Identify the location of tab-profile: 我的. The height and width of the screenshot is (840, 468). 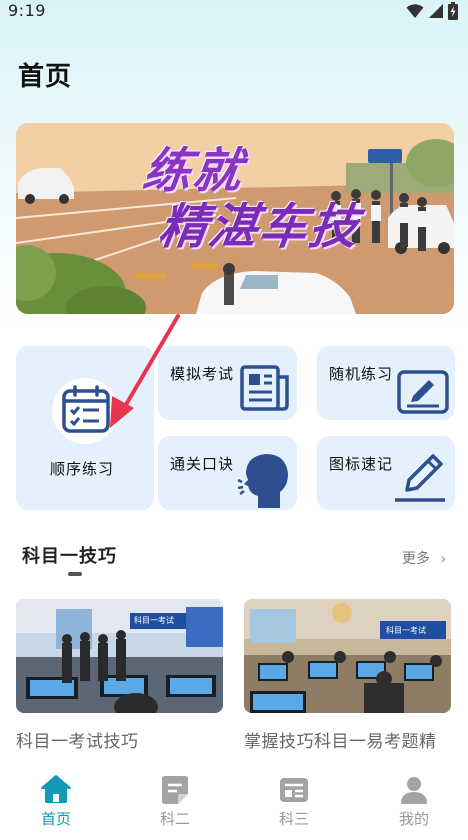
(414, 804).